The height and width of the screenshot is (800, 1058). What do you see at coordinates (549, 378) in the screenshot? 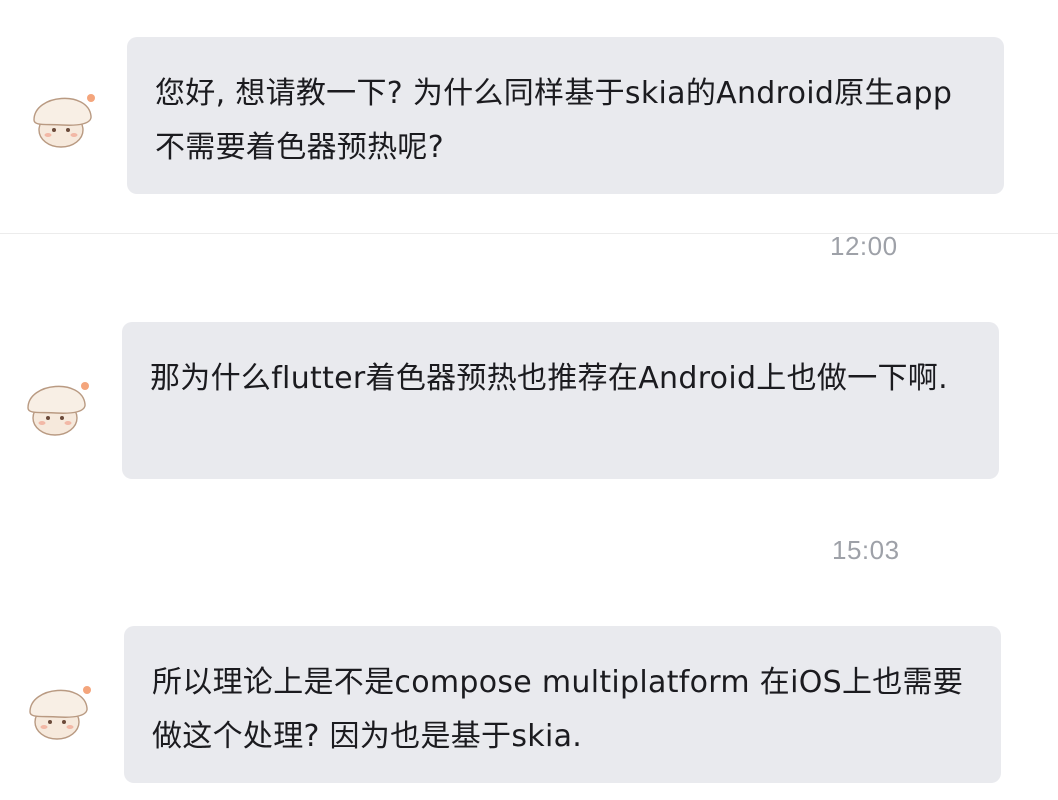
I see `message-text: 那为什么flutter着色器预热也推荐在Android上也做一下啊.` at bounding box center [549, 378].